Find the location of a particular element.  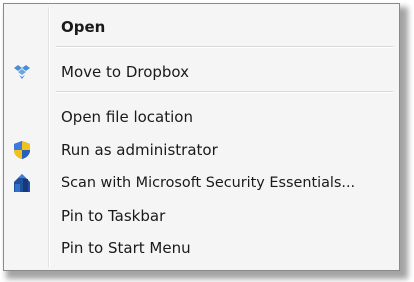

menu-item-open-label: Open is located at coordinates (83, 27).